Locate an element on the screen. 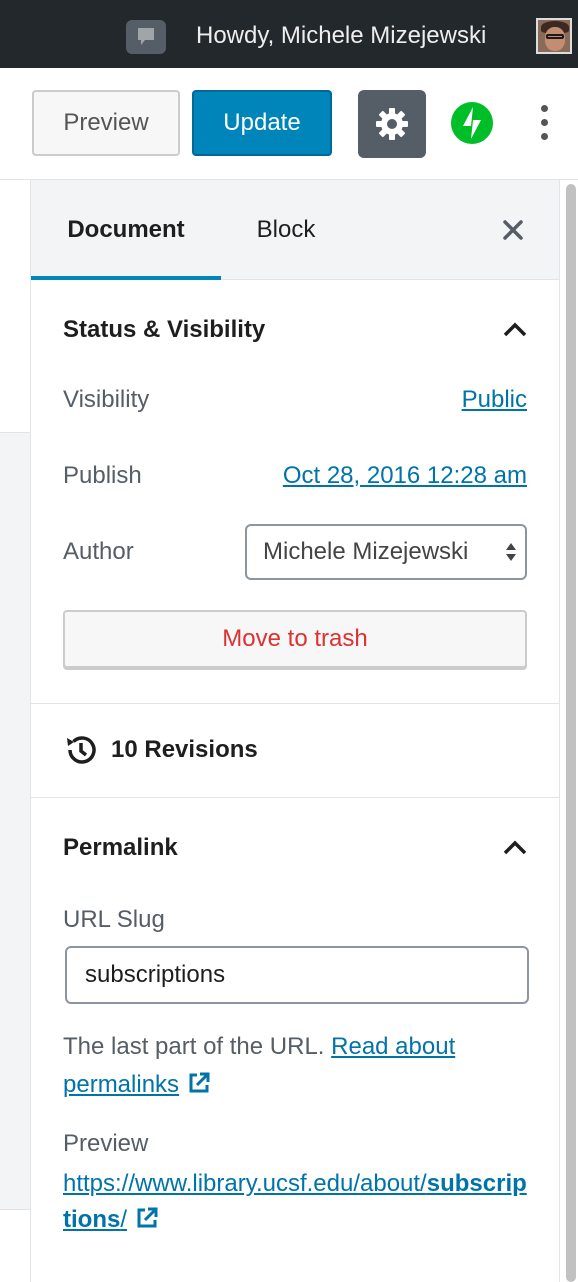  sidebar-tabs: Document Block is located at coordinates (295, 230).